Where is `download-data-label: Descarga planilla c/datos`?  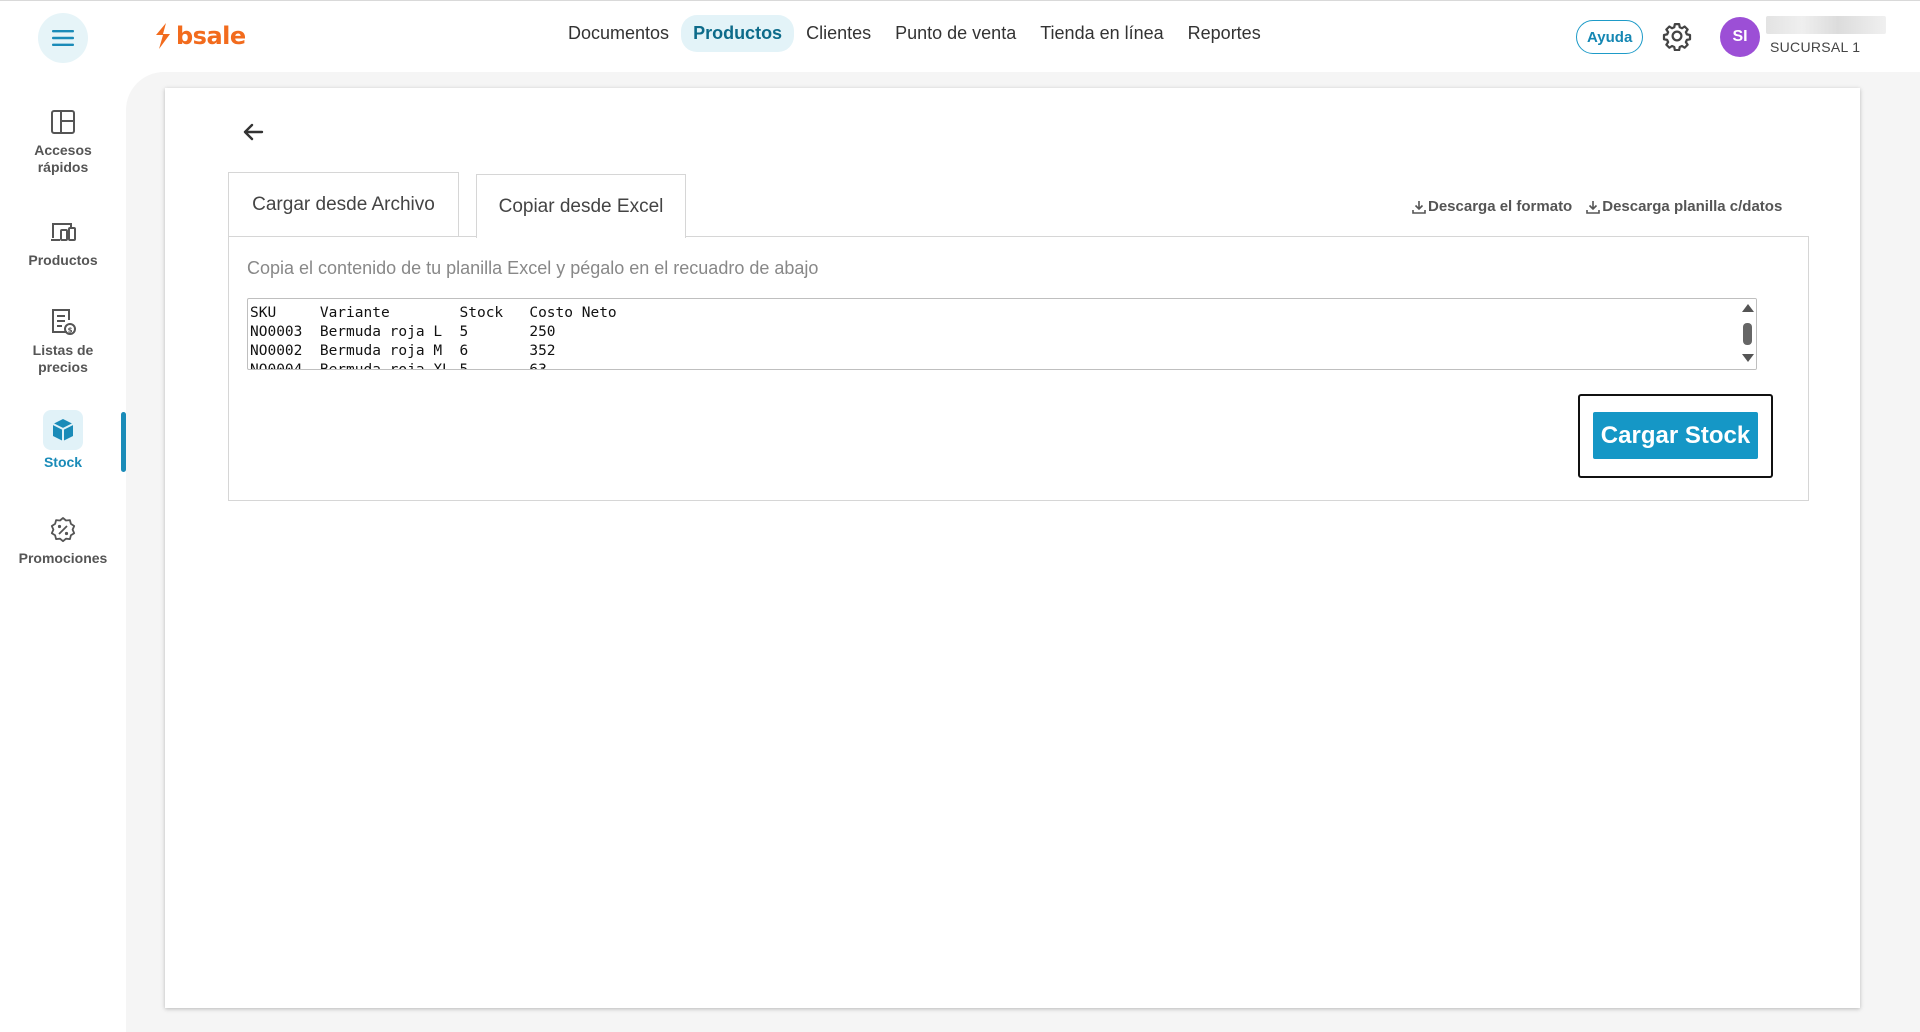
download-data-label: Descarga planilla c/datos is located at coordinates (1692, 206).